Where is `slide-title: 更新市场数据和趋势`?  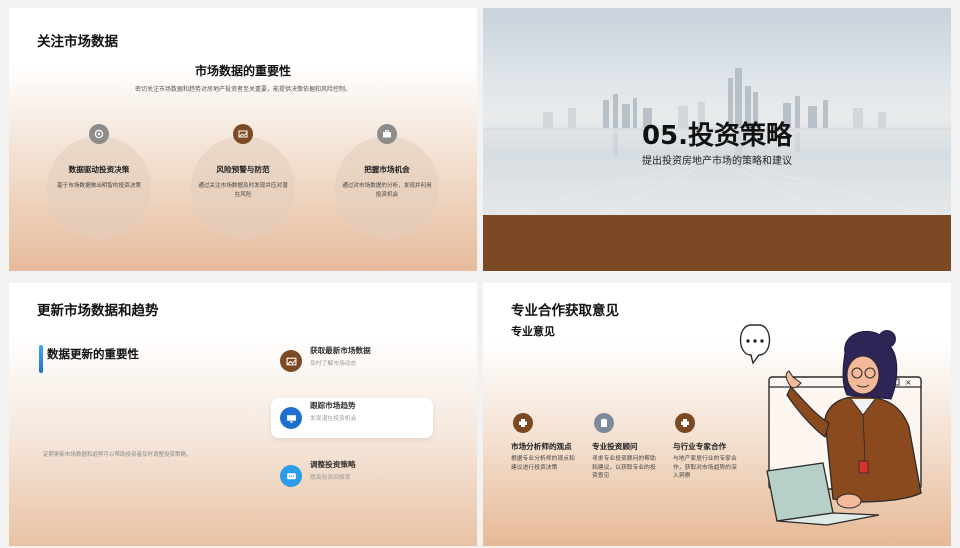
slide-title: 更新市场数据和趋势 is located at coordinates (98, 311).